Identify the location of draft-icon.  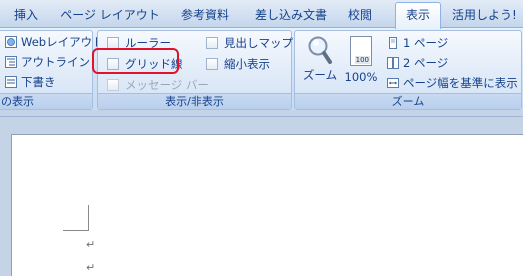
(11, 82).